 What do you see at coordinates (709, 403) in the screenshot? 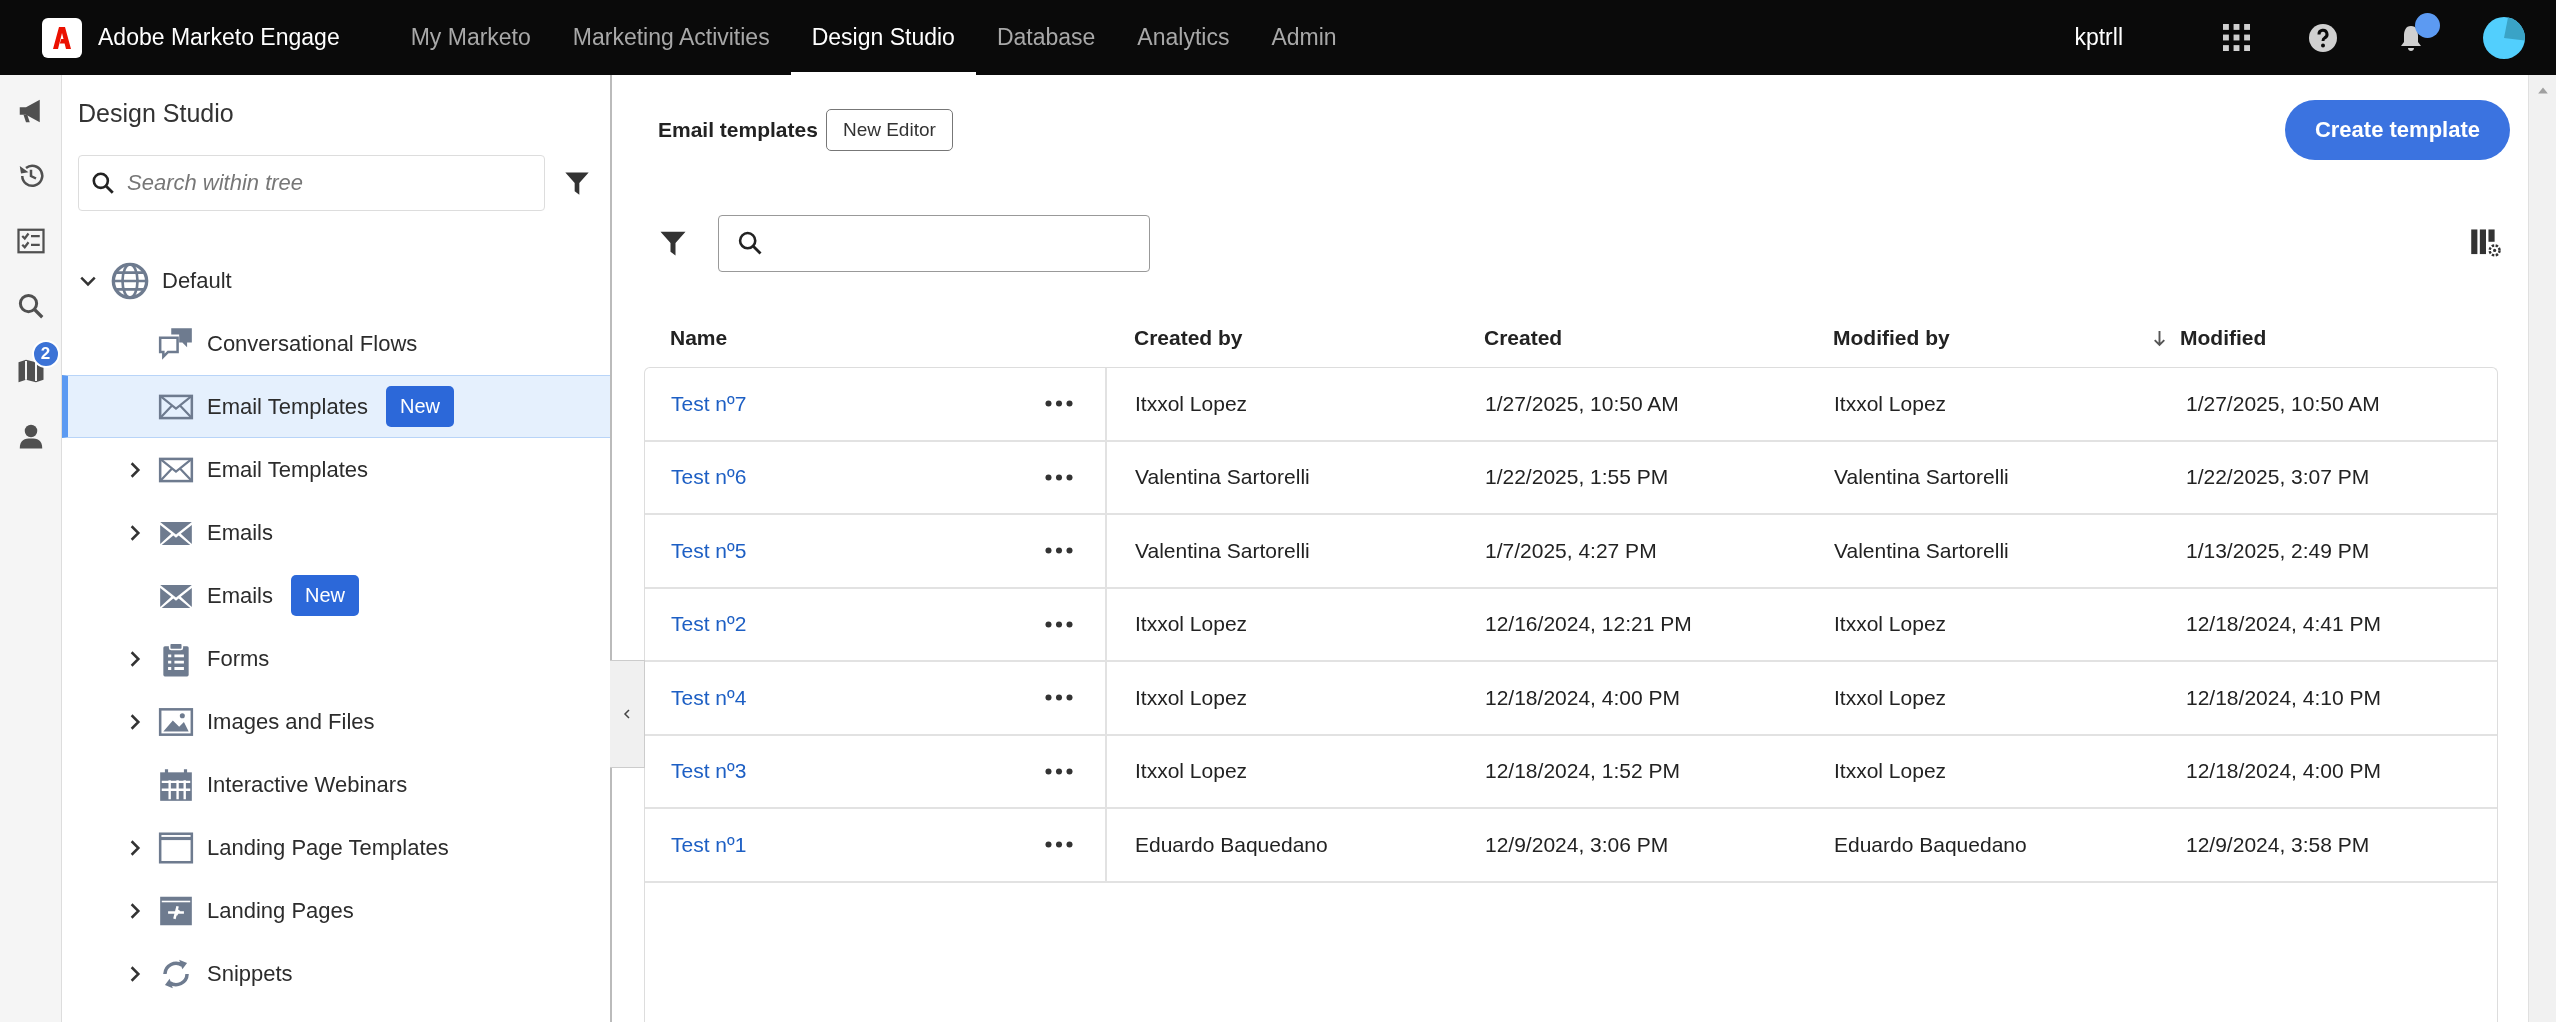
I see `template-link: Test nº7` at bounding box center [709, 403].